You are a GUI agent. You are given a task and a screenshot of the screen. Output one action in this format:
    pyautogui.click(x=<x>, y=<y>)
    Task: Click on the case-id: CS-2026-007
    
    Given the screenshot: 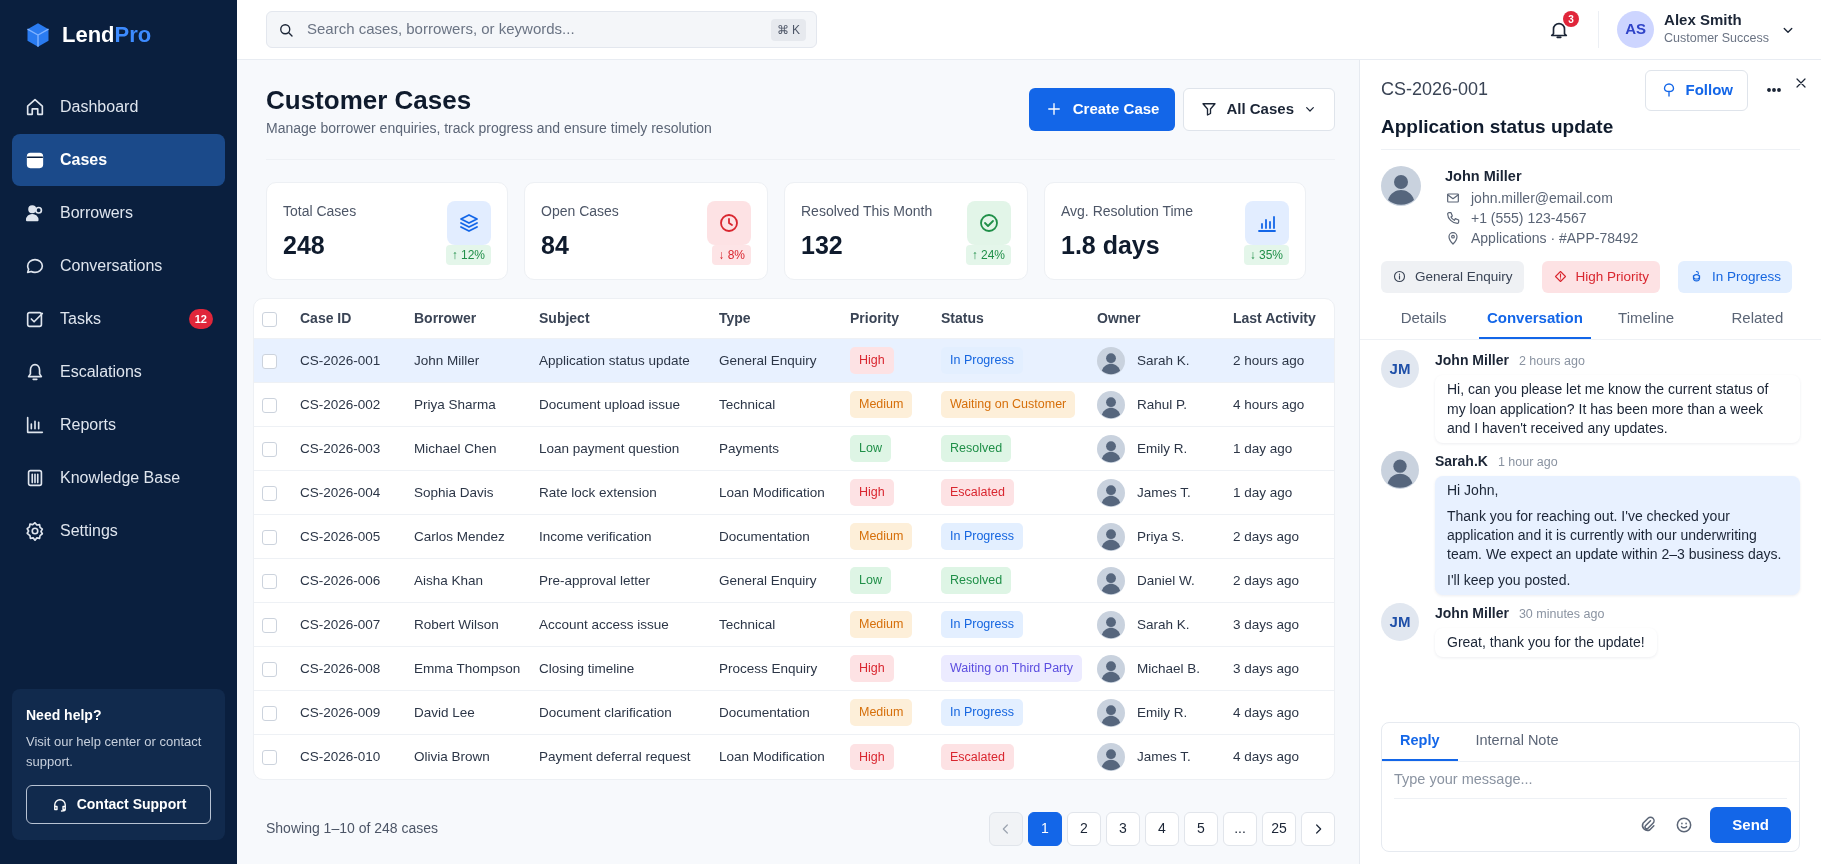 What is the action you would take?
    pyautogui.click(x=340, y=624)
    